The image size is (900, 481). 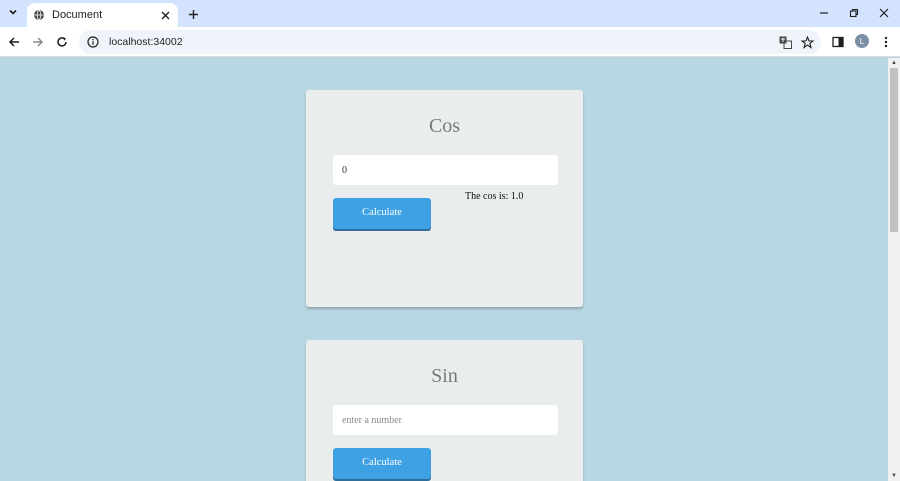 What do you see at coordinates (93, 42) in the screenshot?
I see `info-icon` at bounding box center [93, 42].